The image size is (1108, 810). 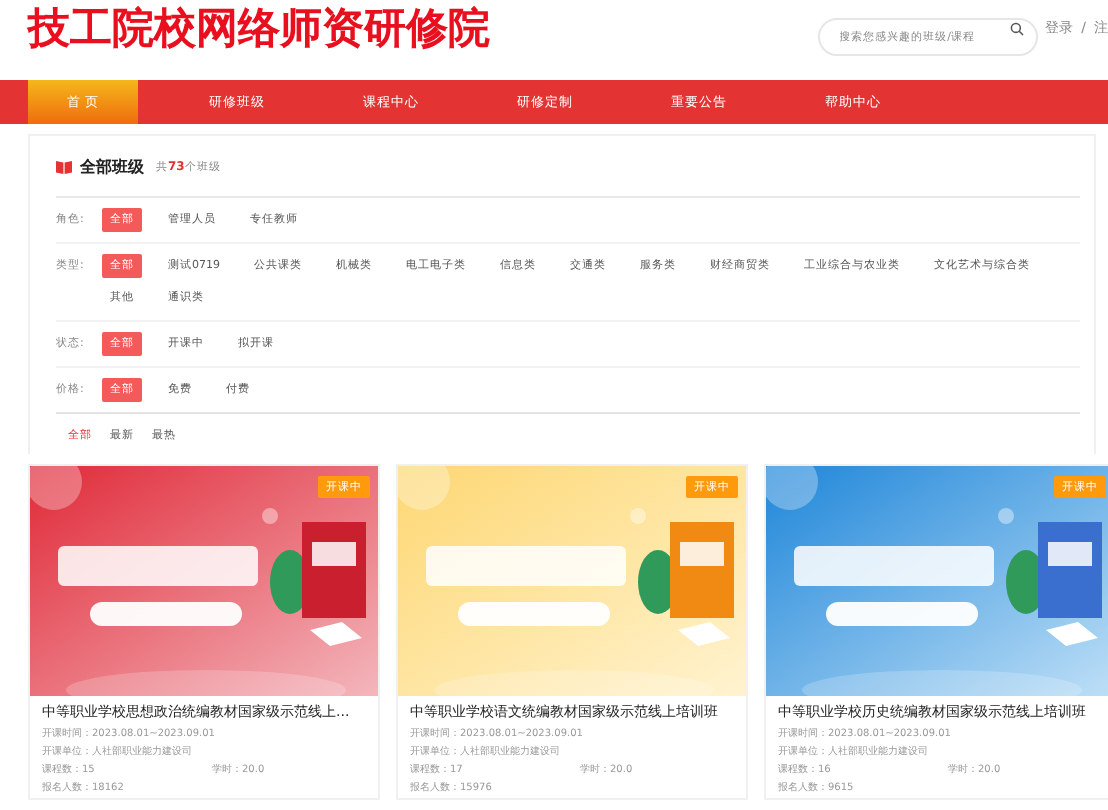 What do you see at coordinates (259, 28) in the screenshot?
I see `site-logo: 技工院校网络师资研修院` at bounding box center [259, 28].